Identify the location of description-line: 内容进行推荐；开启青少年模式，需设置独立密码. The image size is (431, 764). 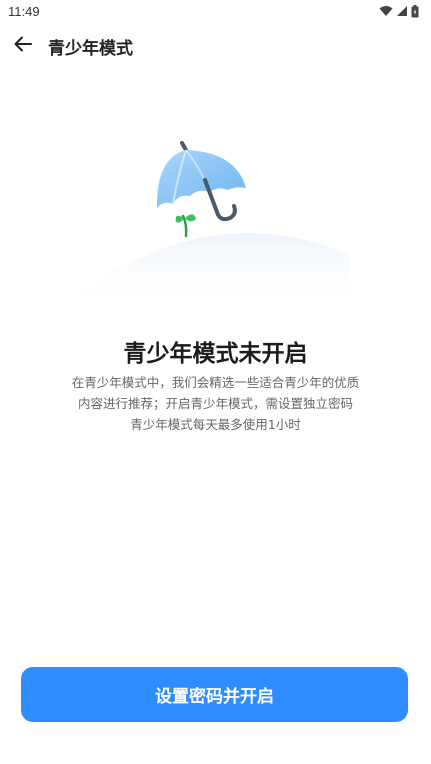
(215, 403).